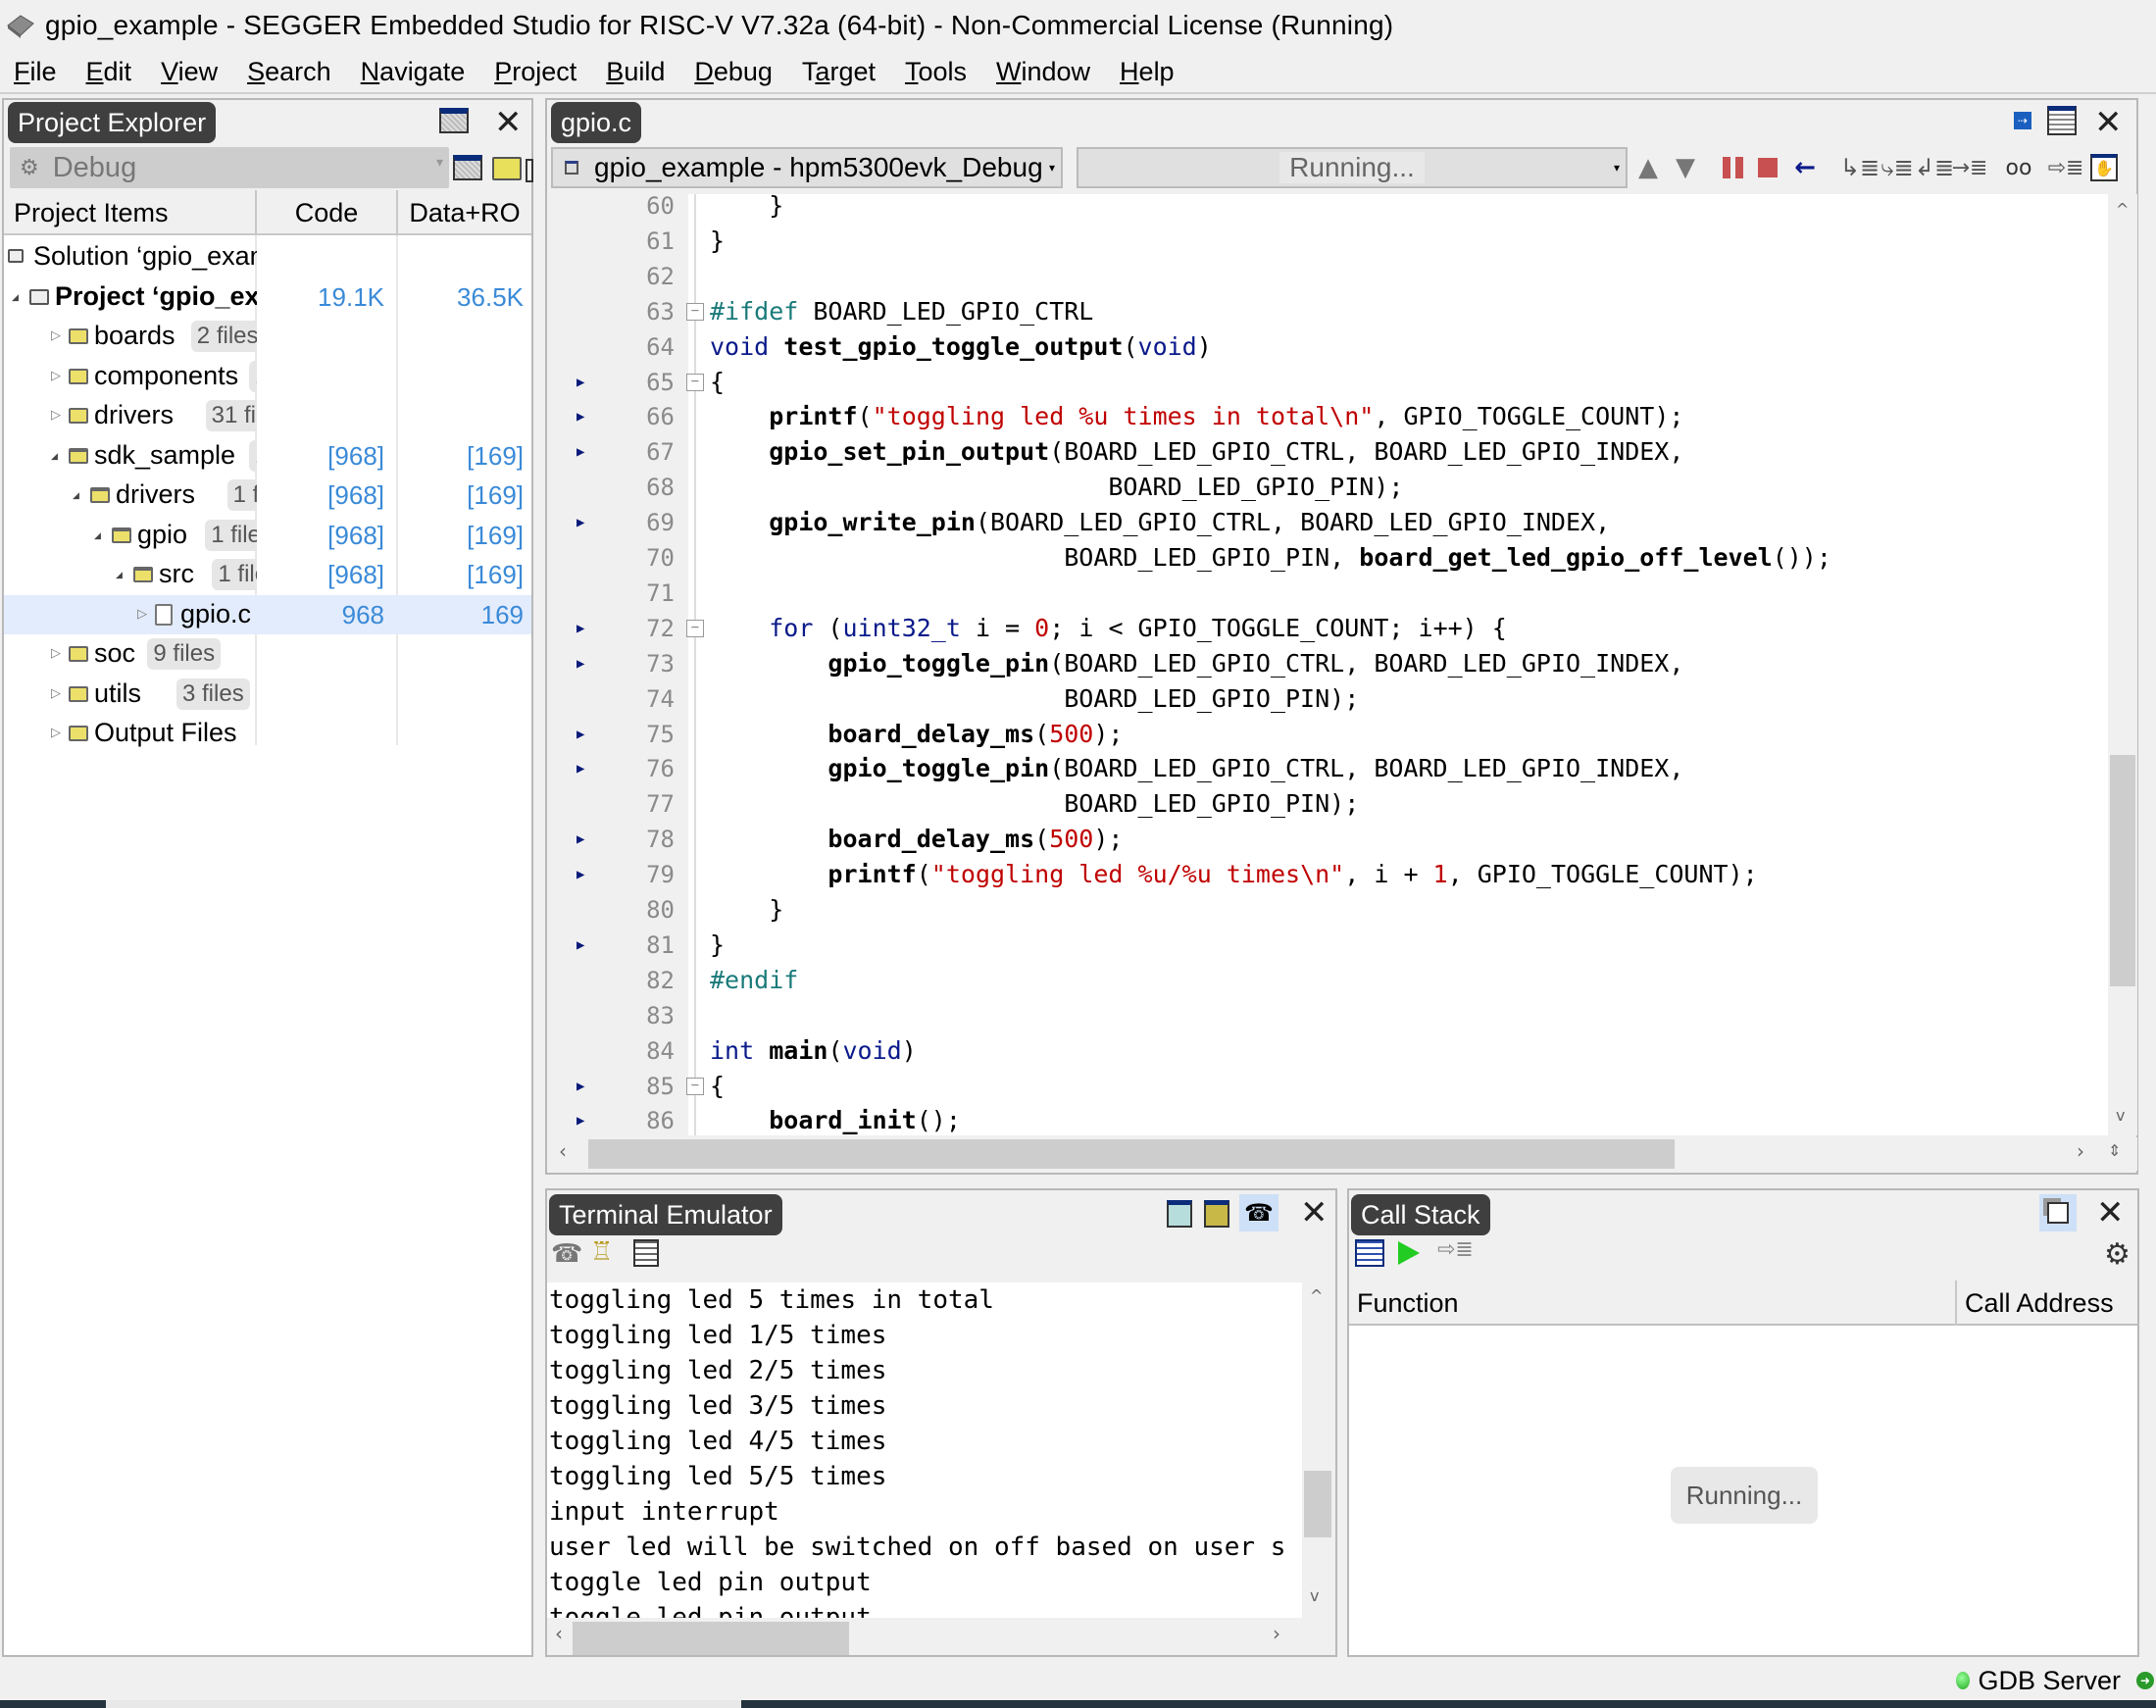 The height and width of the screenshot is (1708, 2156). I want to click on terminal-connect-icon, so click(1179, 1214).